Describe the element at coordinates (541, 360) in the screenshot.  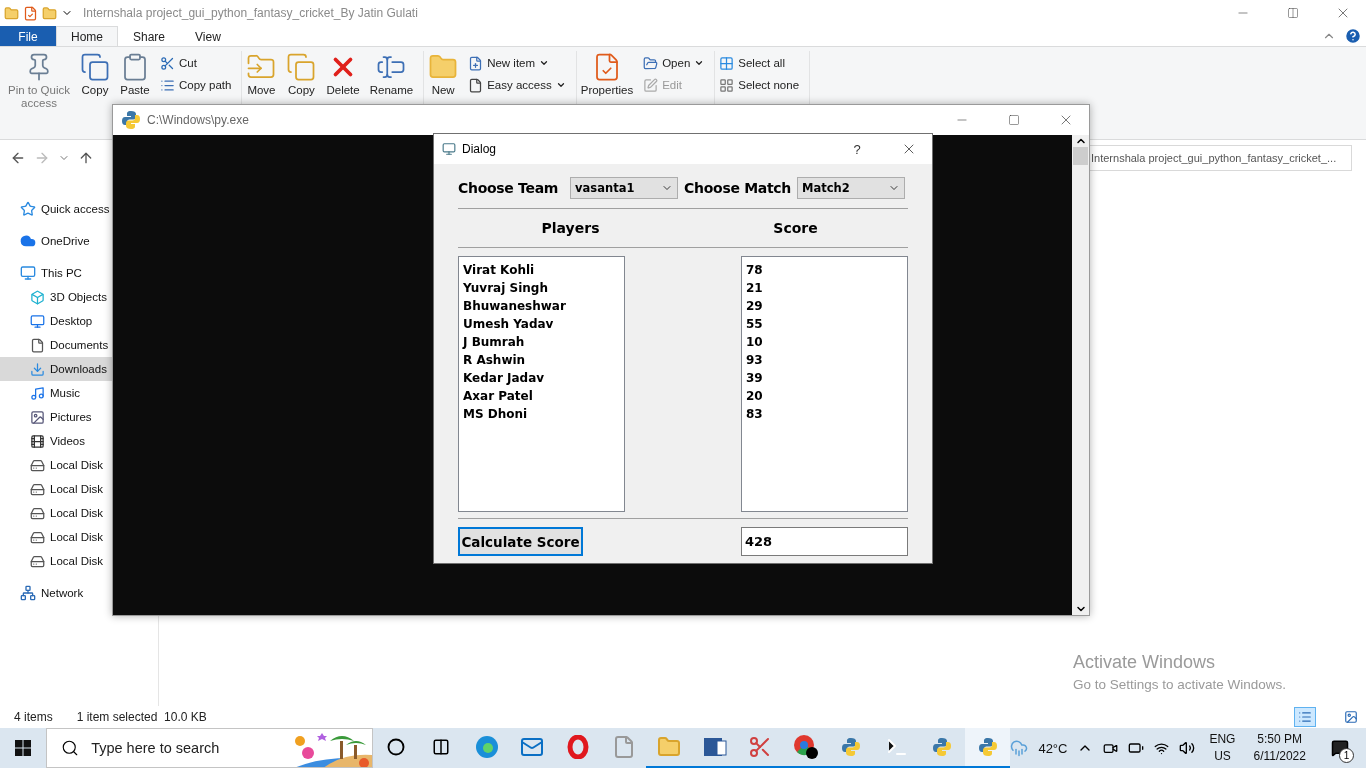
I see `player-name: R Ashwin` at that location.